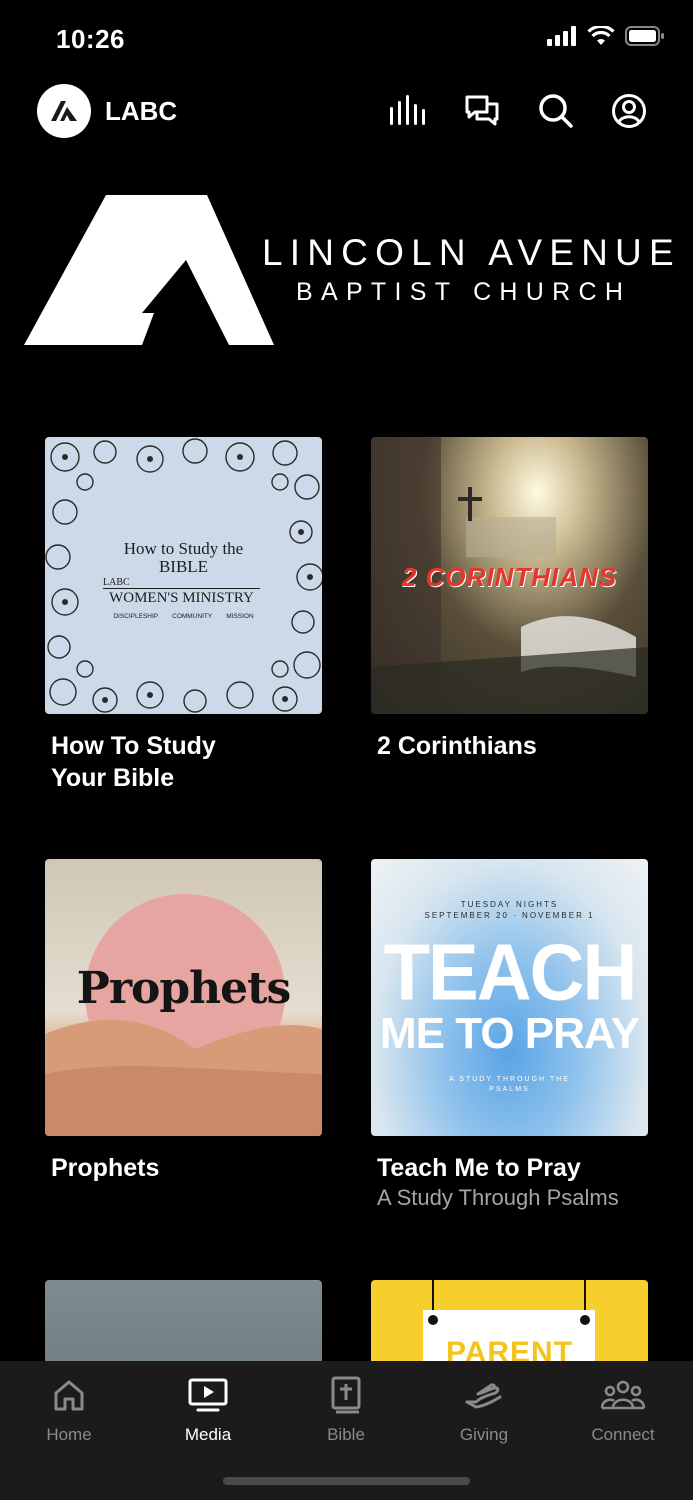 This screenshot has height=1500, width=693. What do you see at coordinates (471, 252) in the screenshot?
I see `banner-title: LINCOLN AVENUE` at bounding box center [471, 252].